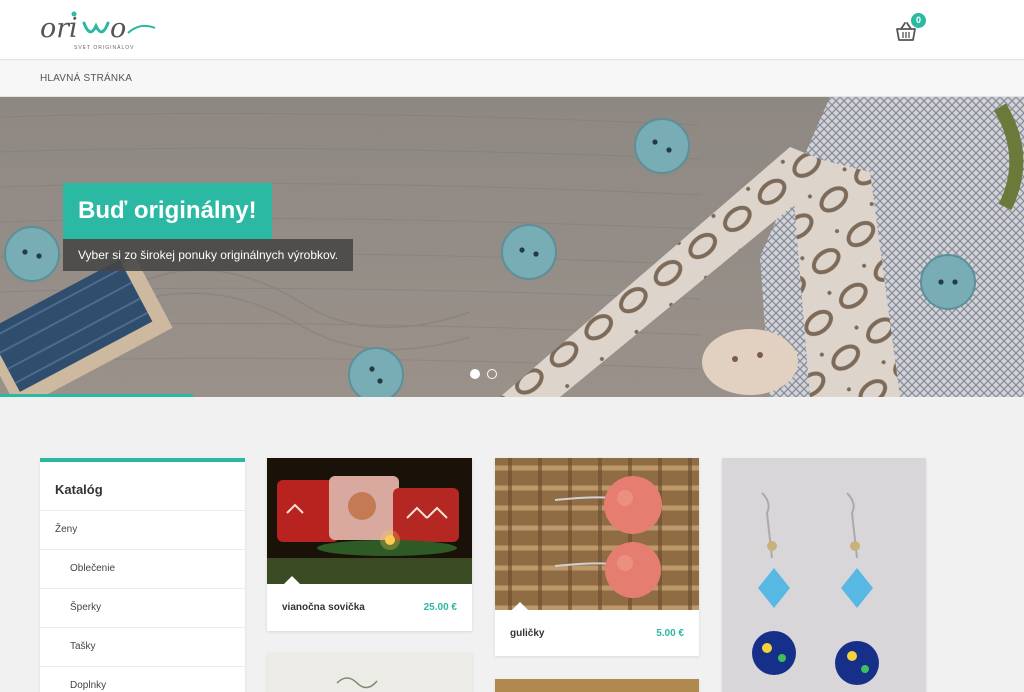 Image resolution: width=1024 pixels, height=692 pixels. What do you see at coordinates (527, 633) in the screenshot?
I see `product-name: guličky` at bounding box center [527, 633].